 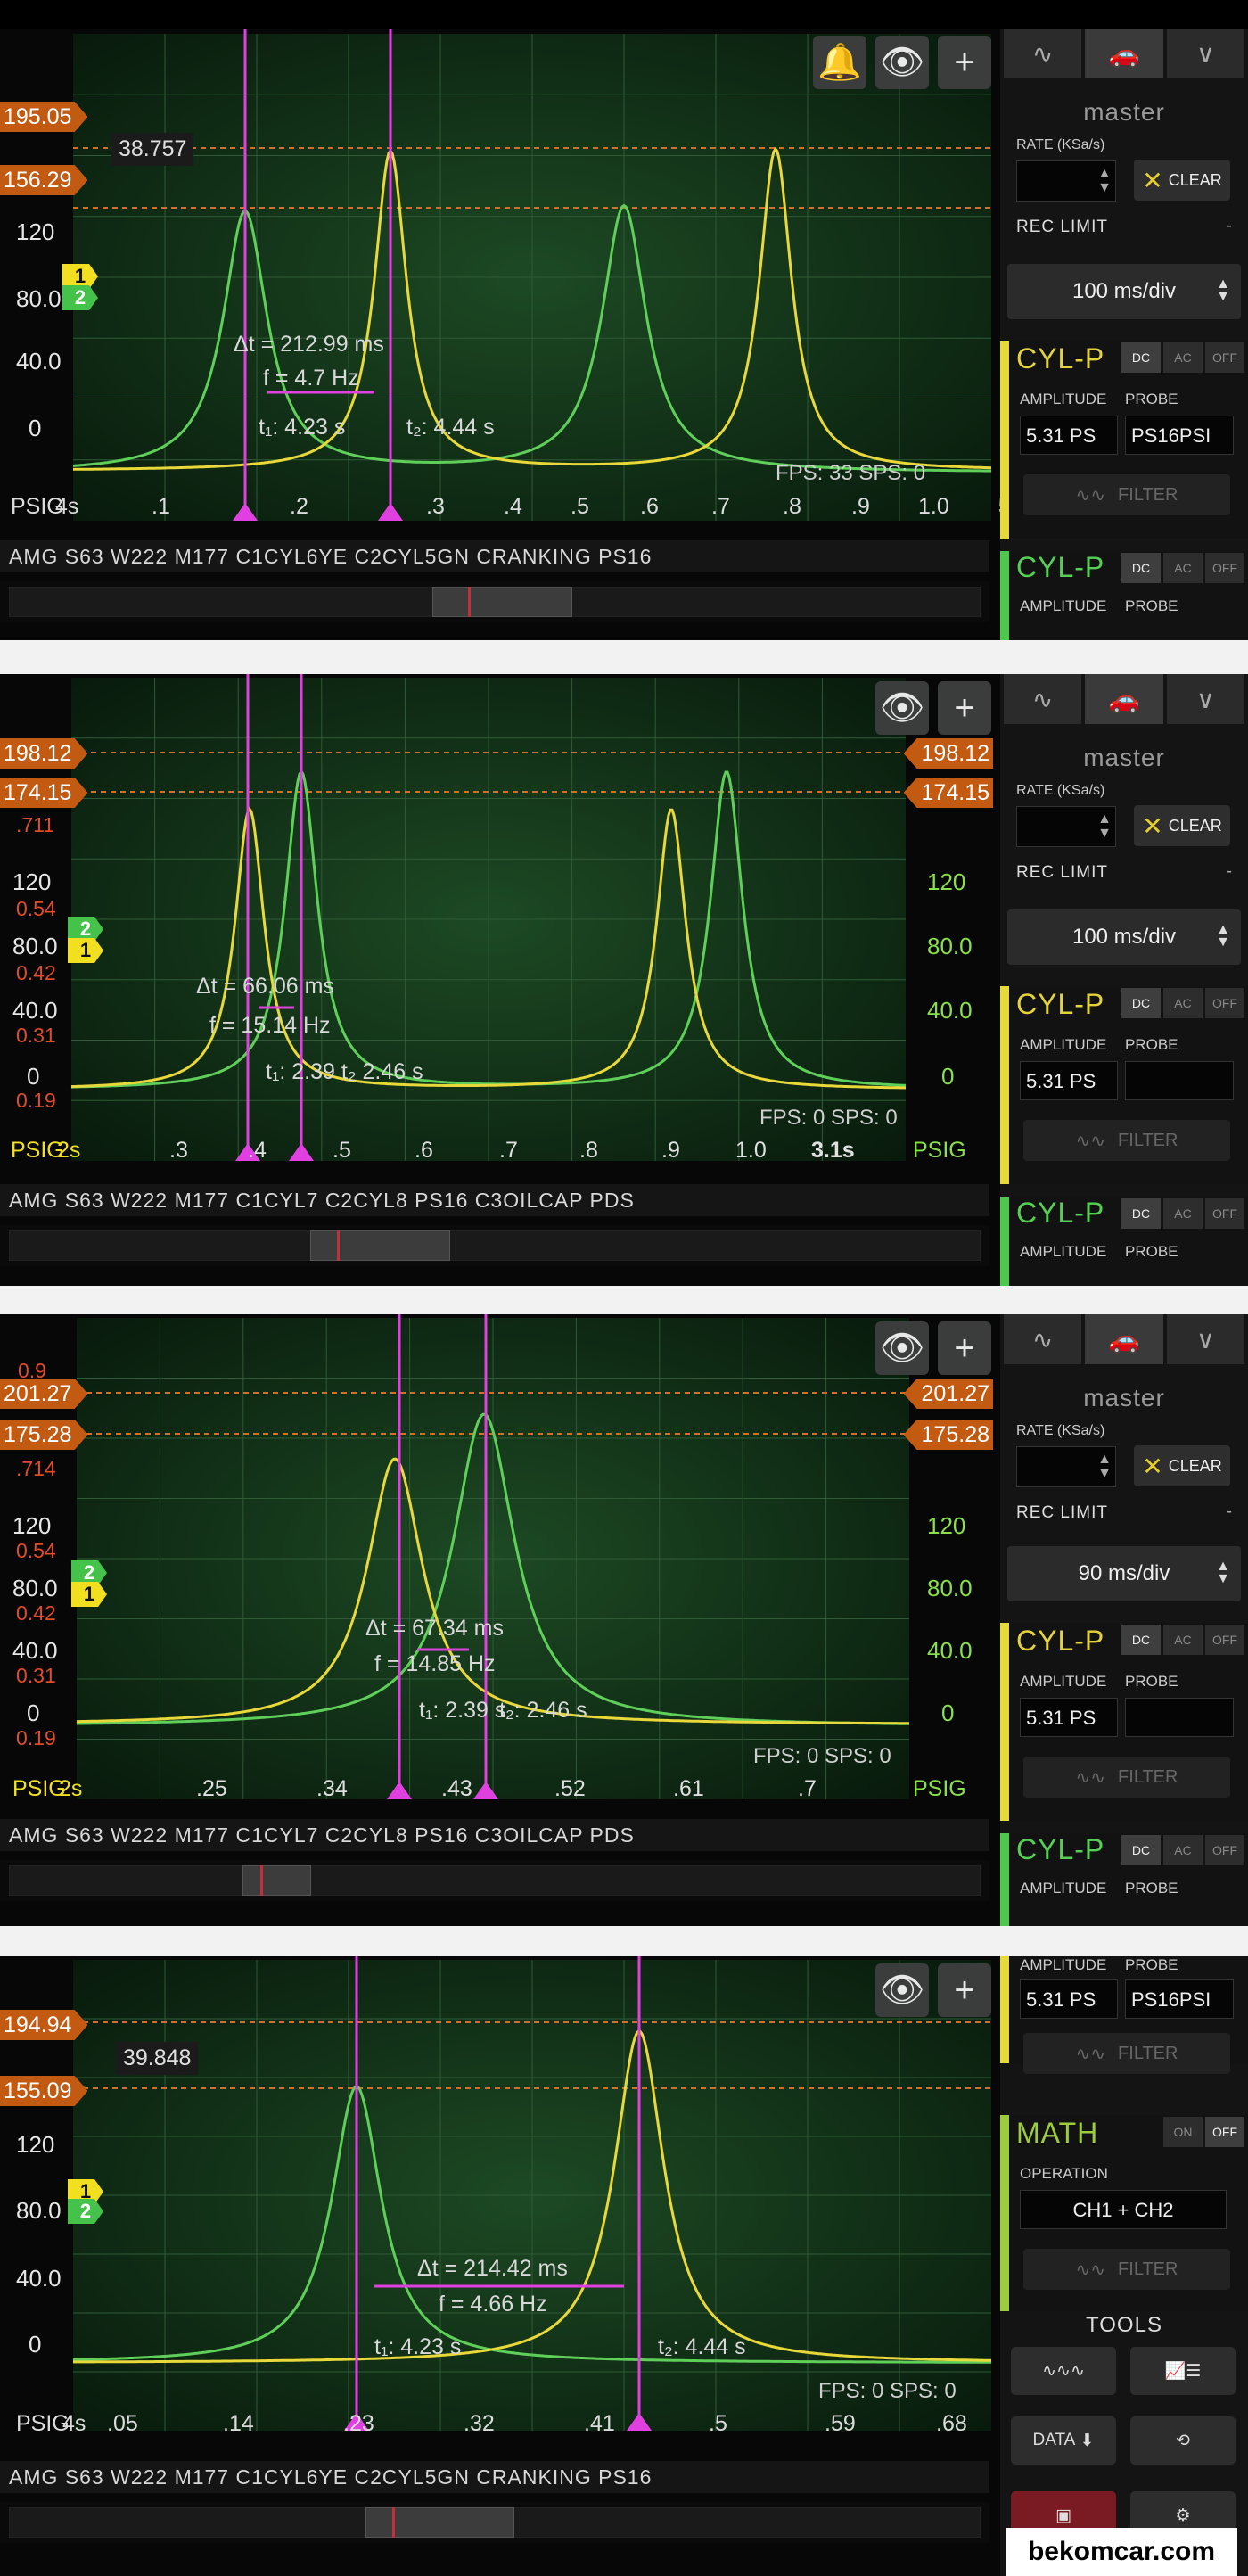 I want to click on level-marker-lower: 175.28, so click(x=44, y=1435).